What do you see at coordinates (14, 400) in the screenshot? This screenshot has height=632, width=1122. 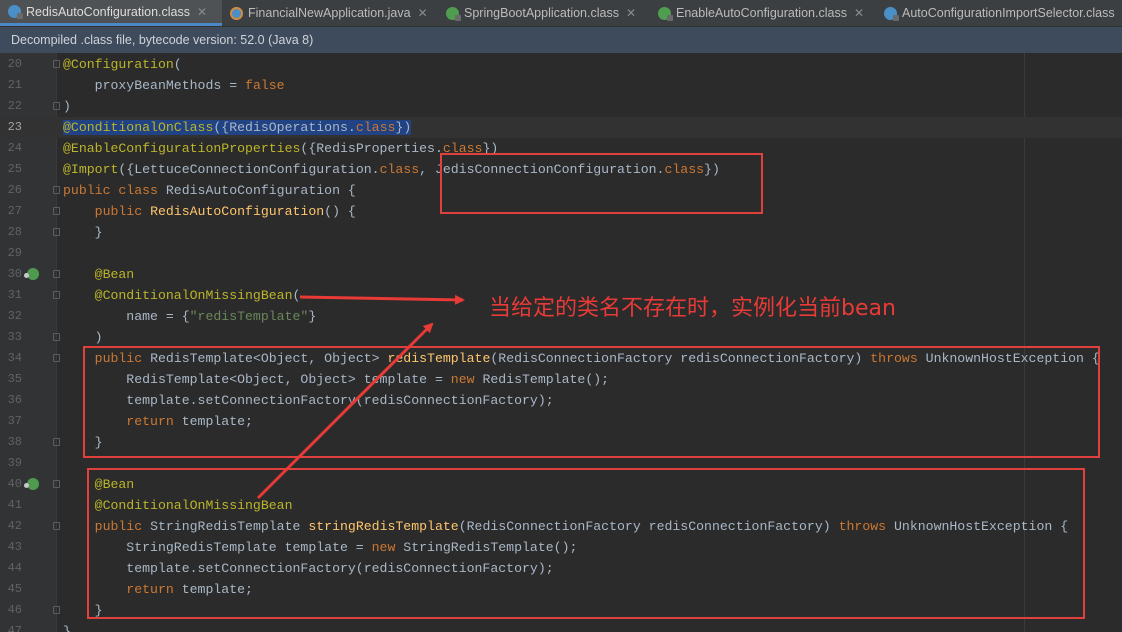 I see `line-number: 36` at bounding box center [14, 400].